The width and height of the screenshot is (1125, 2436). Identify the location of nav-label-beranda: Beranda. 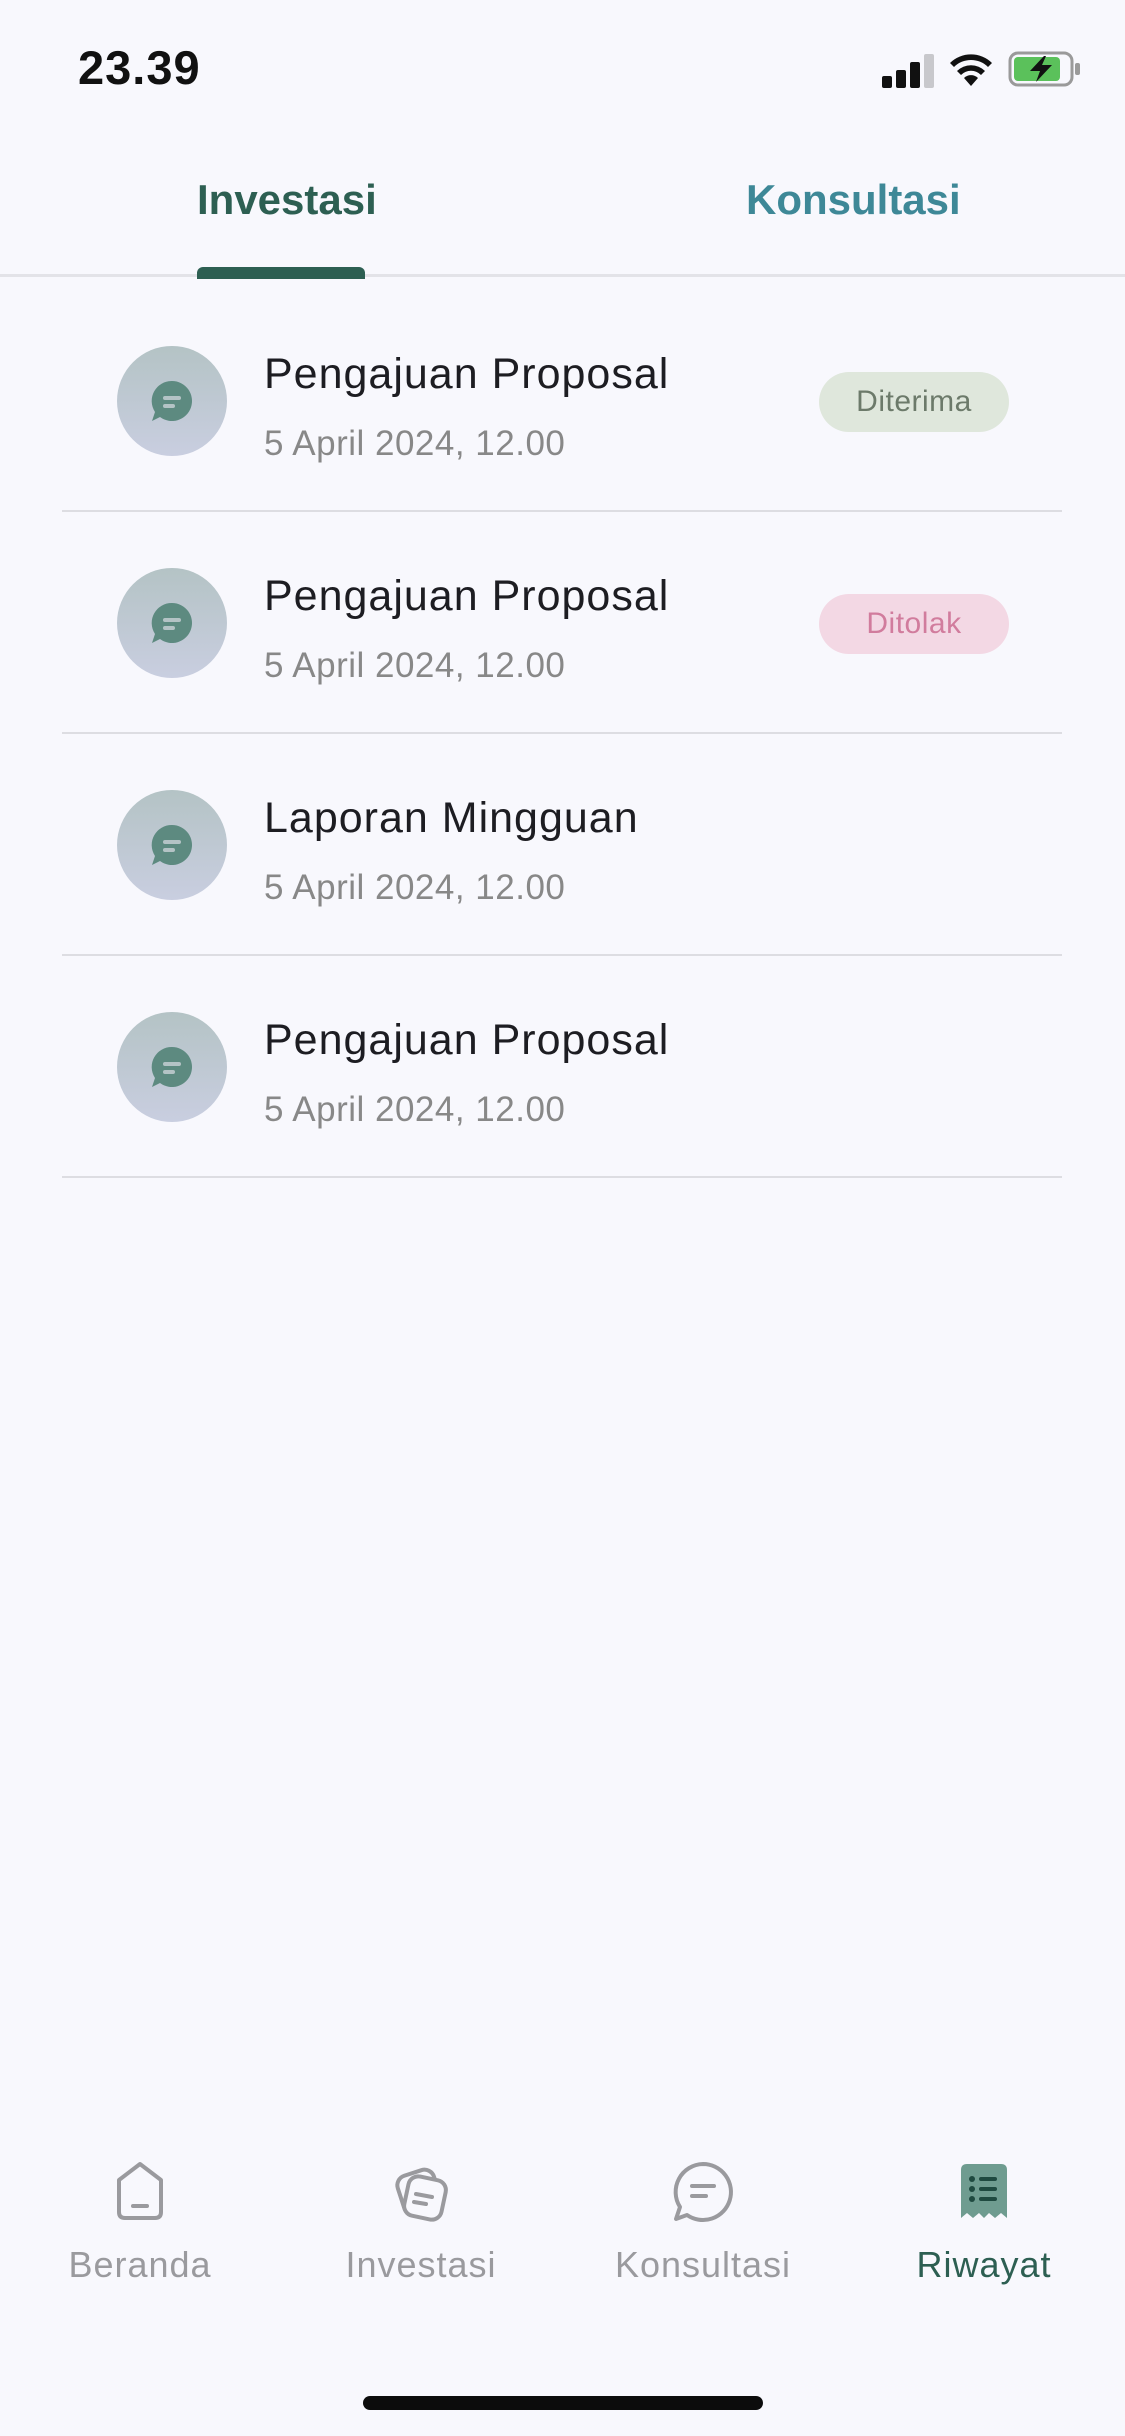
(140, 2264).